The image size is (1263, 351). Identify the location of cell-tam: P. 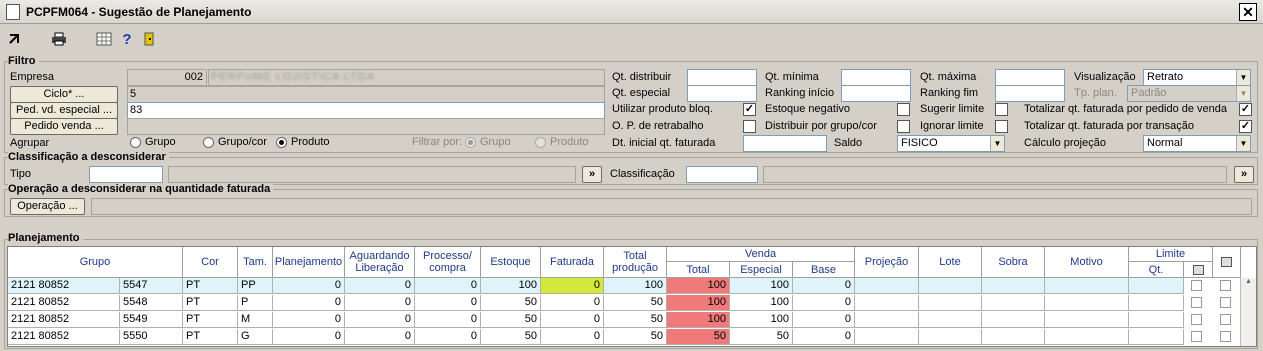
(255, 303).